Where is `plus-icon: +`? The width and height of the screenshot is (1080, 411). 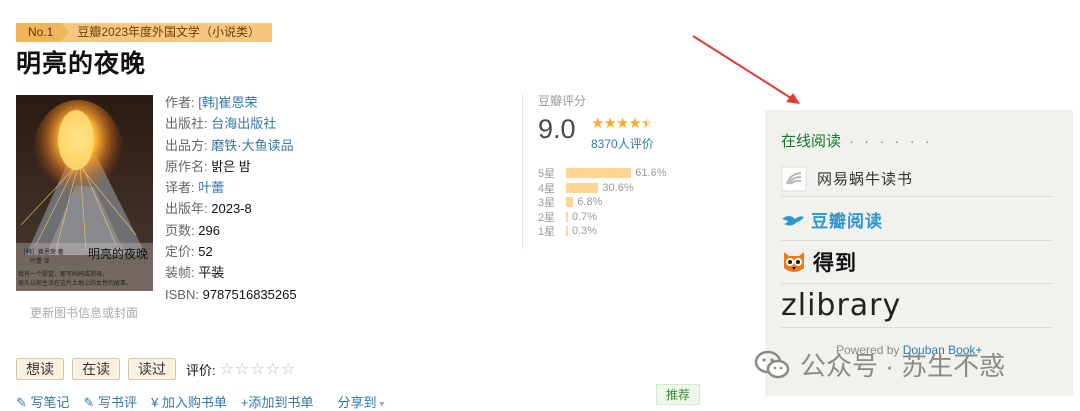
plus-icon: + is located at coordinates (244, 402).